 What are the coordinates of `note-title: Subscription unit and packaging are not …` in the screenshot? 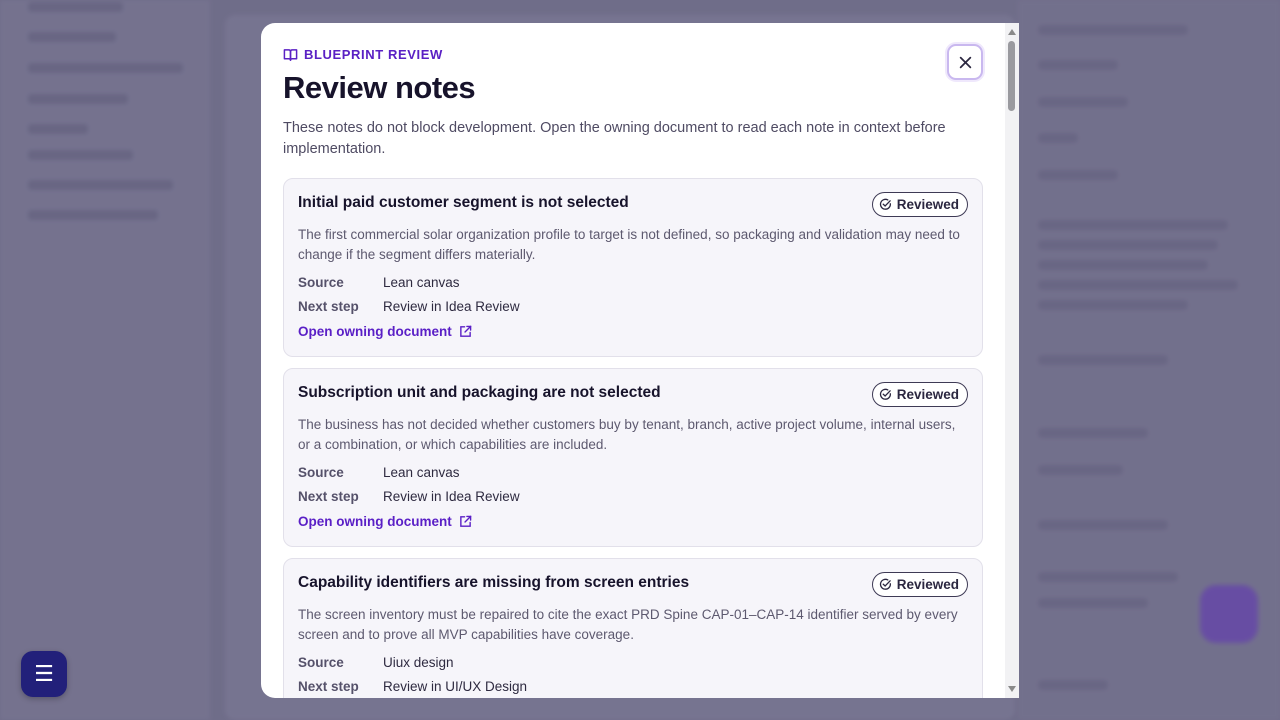 It's located at (479, 392).